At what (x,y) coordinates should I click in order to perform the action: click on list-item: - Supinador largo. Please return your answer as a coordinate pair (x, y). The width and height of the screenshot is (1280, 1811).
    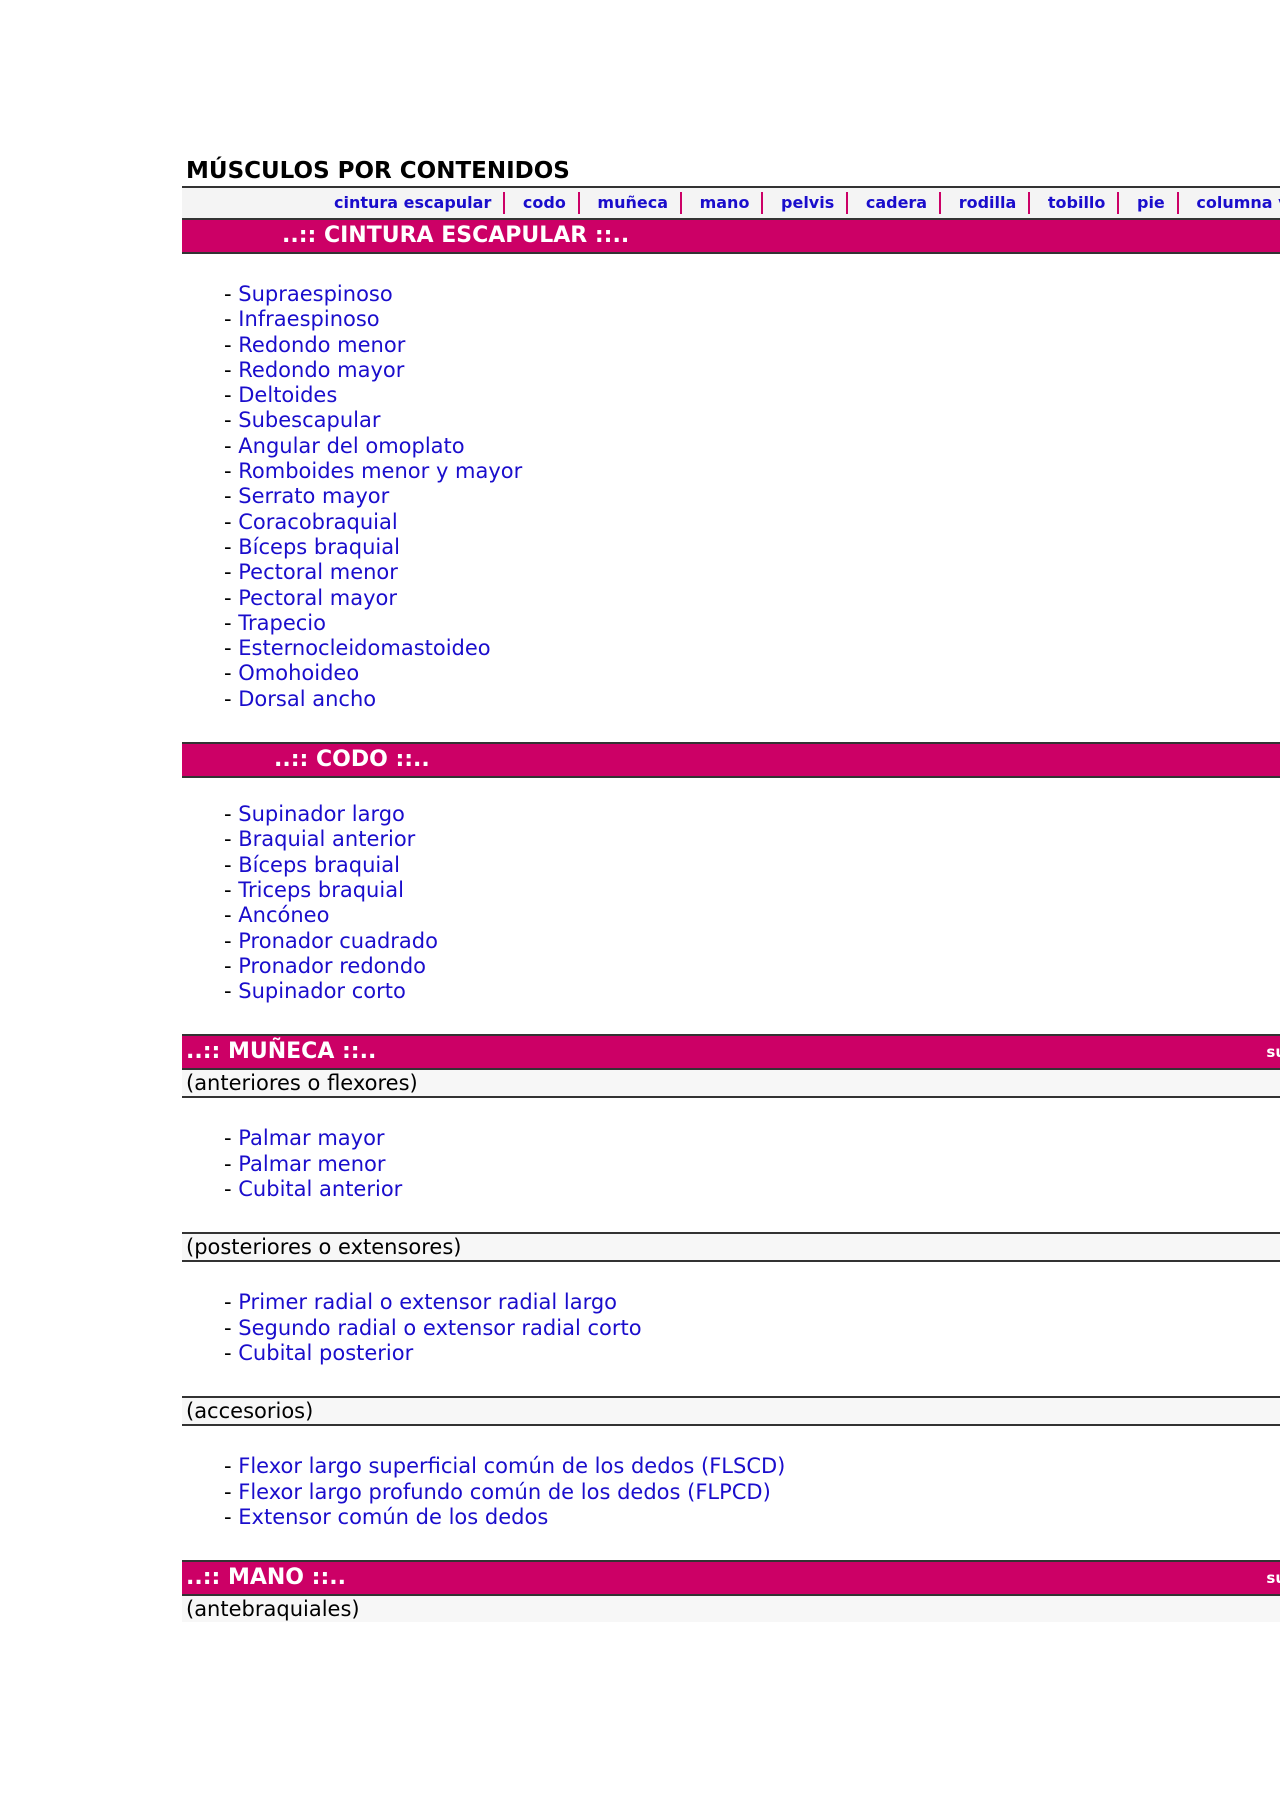
    Looking at the image, I should click on (752, 814).